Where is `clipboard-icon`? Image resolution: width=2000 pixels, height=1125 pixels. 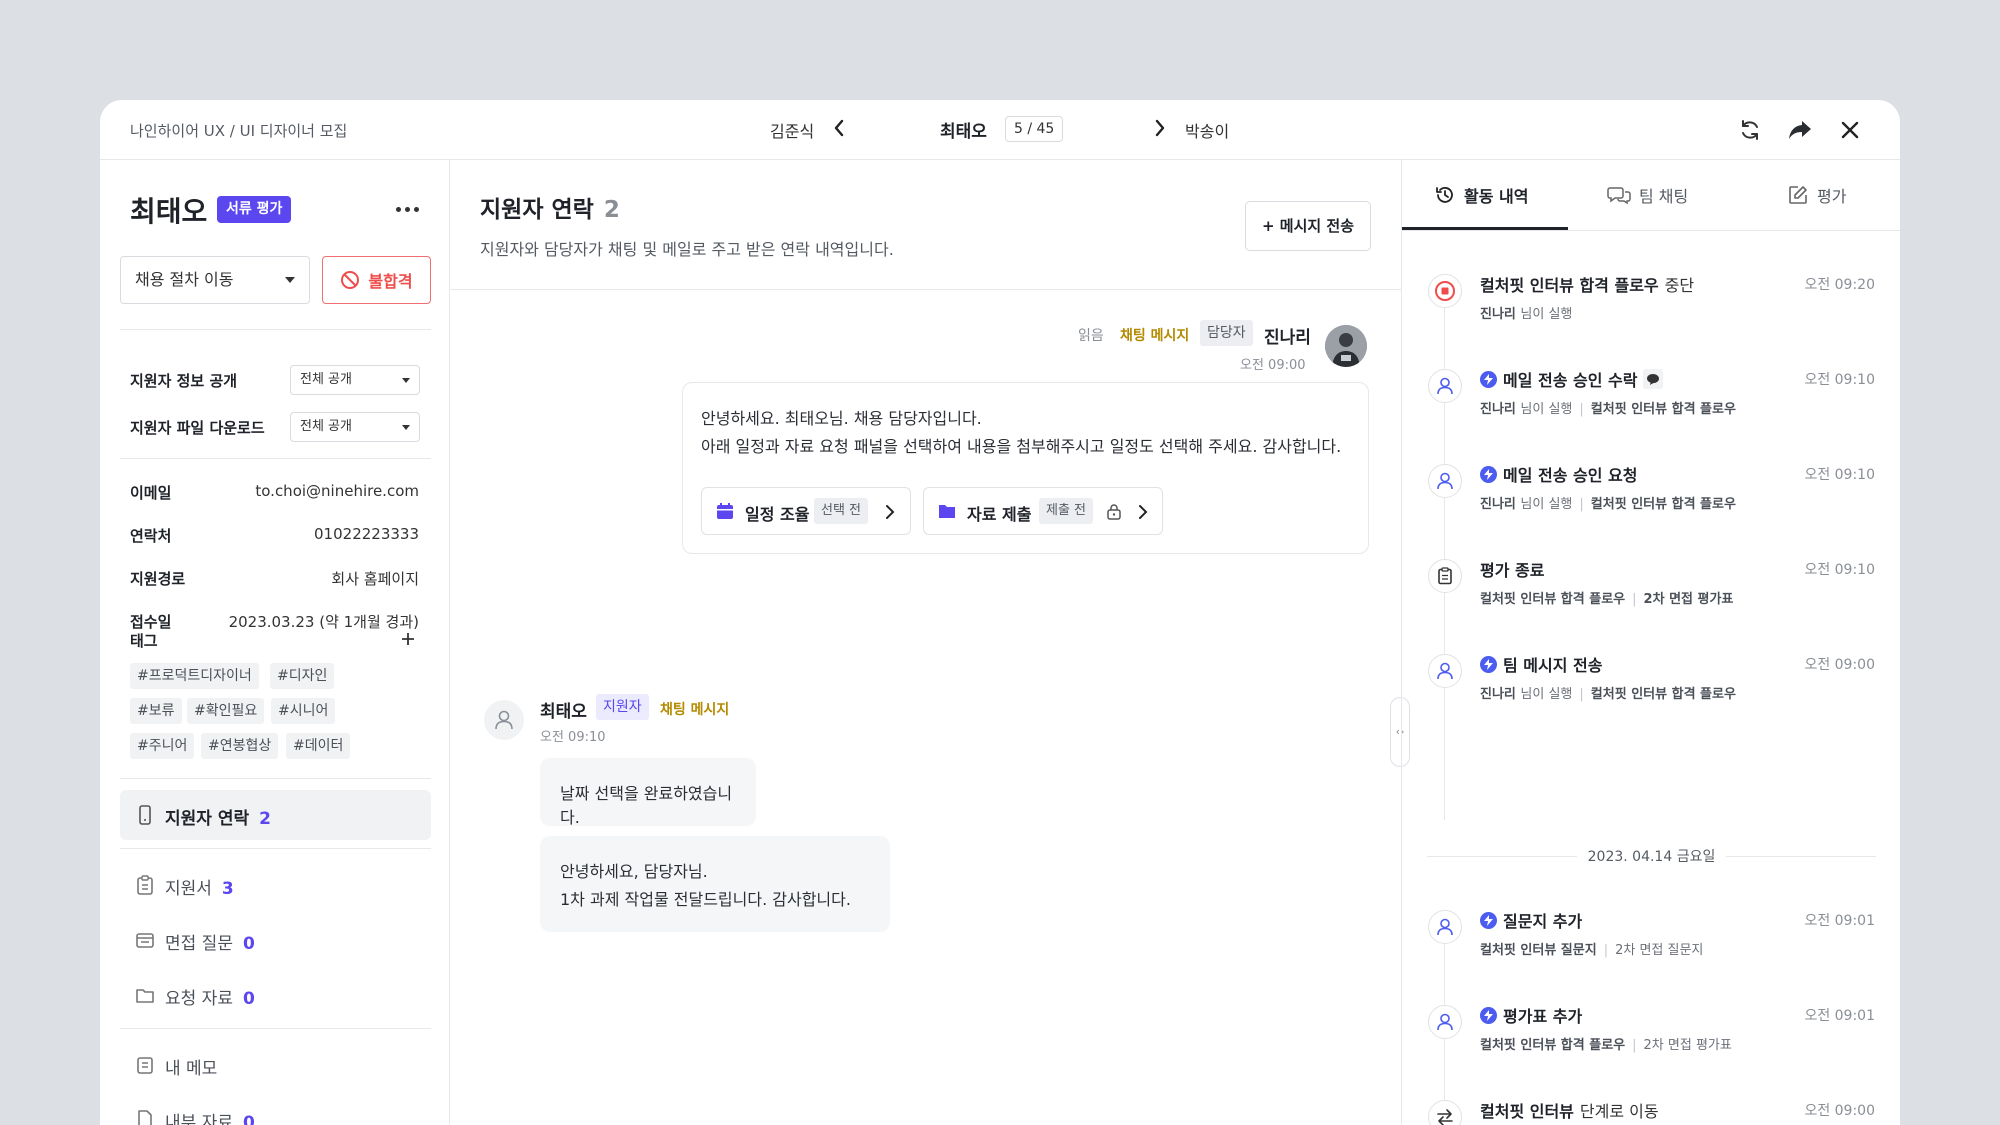
clipboard-icon is located at coordinates (145, 885).